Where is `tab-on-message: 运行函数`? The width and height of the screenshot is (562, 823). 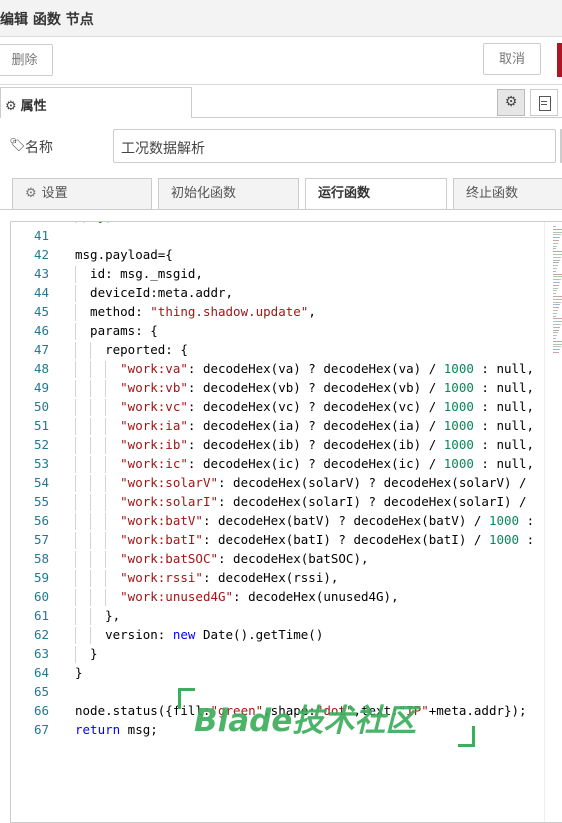
tab-on-message: 运行函数 is located at coordinates (376, 194).